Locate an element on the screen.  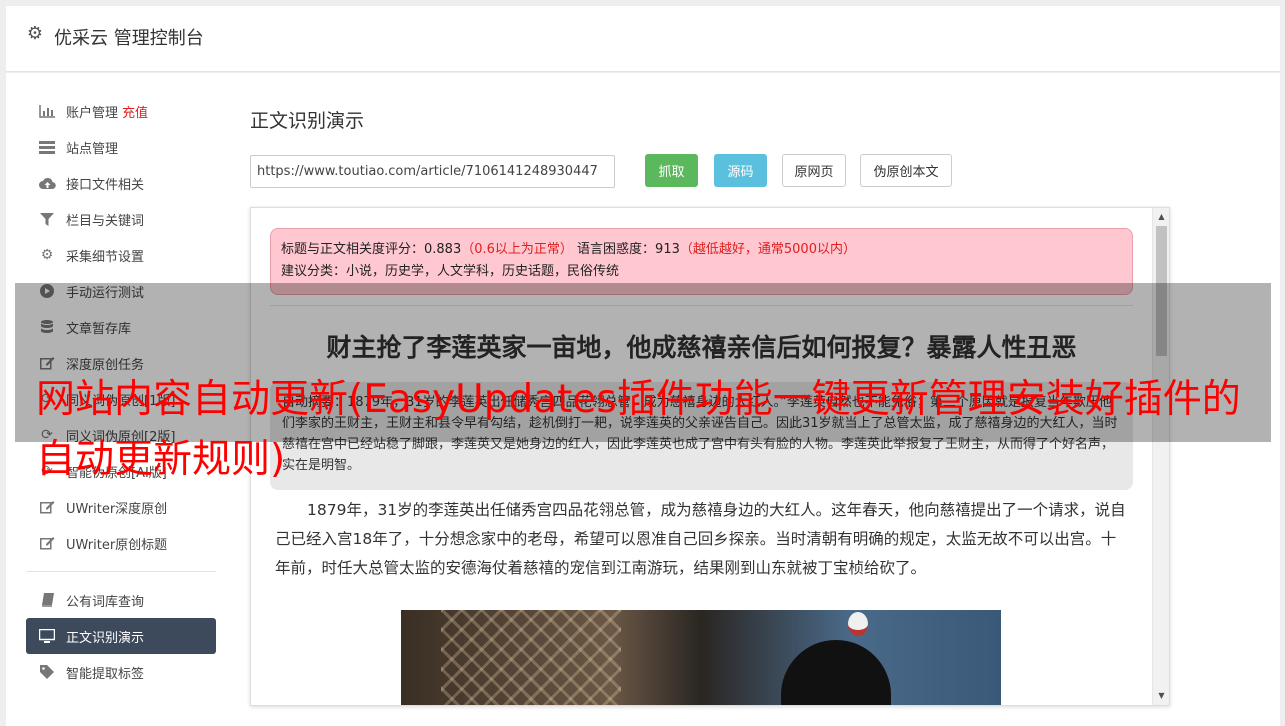
pseudo-original-button: 伪原创本文 is located at coordinates (906, 170).